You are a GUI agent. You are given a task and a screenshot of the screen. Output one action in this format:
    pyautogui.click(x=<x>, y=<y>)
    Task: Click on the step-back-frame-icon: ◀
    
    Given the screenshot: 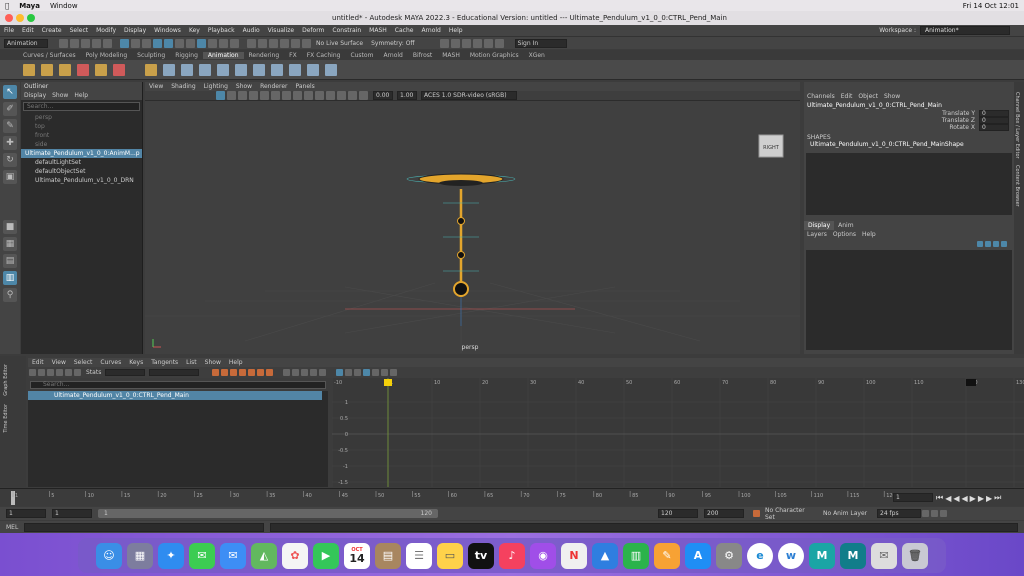 What is the action you would take?
    pyautogui.click(x=956, y=498)
    